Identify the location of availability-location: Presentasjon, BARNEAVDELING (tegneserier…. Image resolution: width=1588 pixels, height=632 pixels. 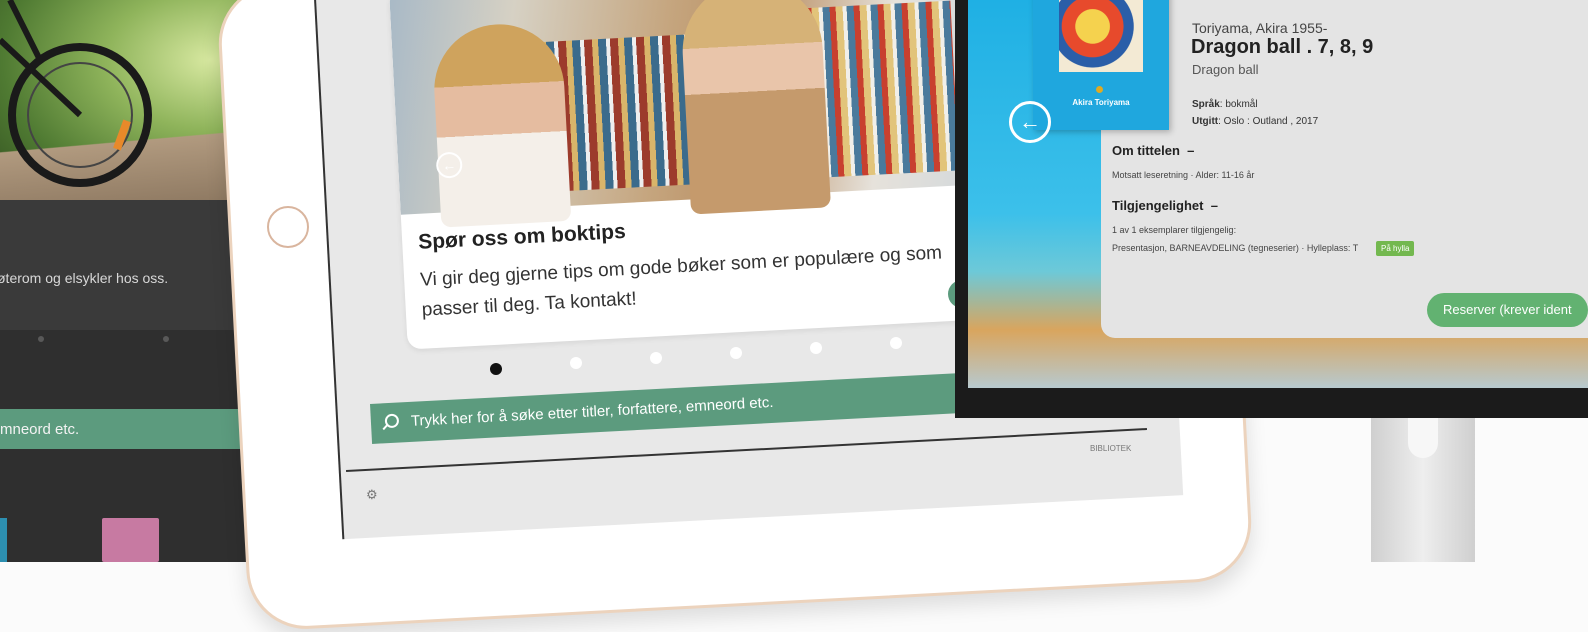
(1235, 248).